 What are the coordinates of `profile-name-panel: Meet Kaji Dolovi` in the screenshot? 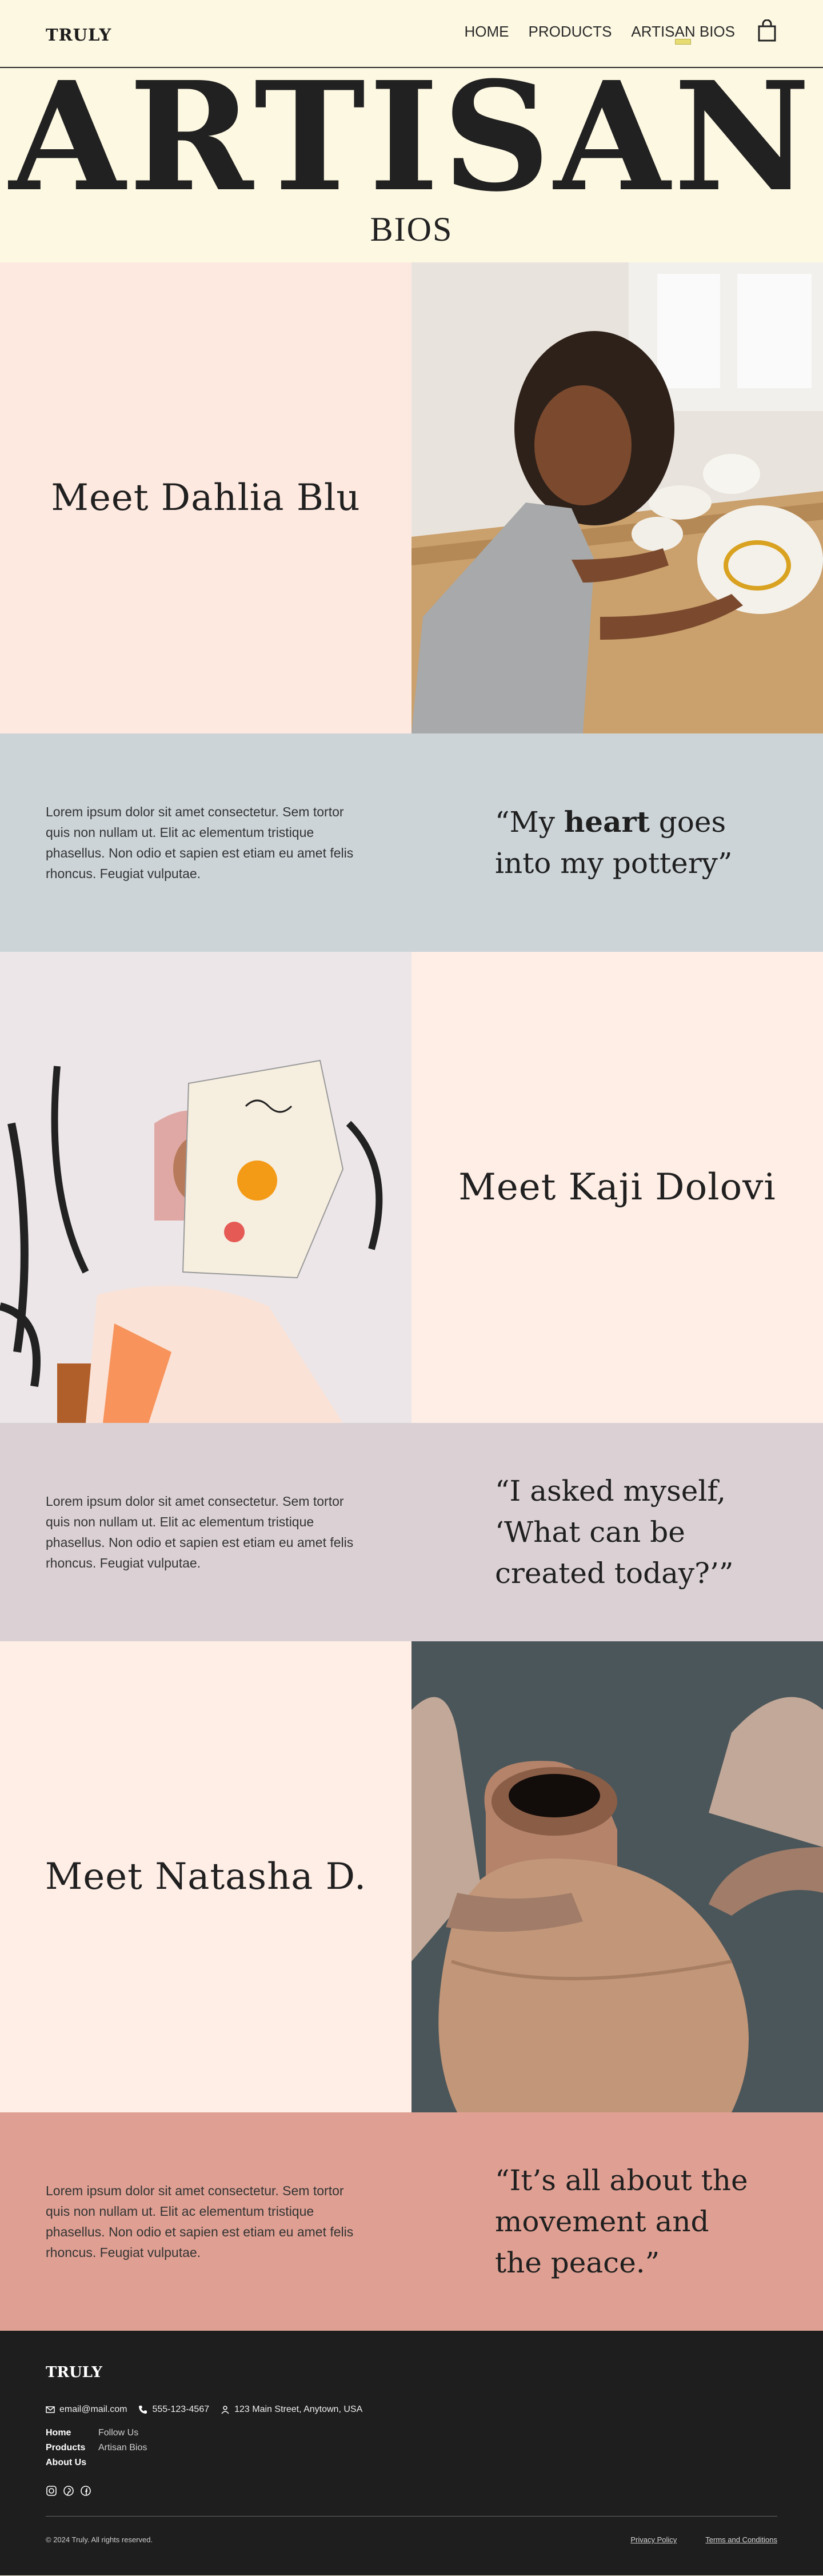 It's located at (617, 1187).